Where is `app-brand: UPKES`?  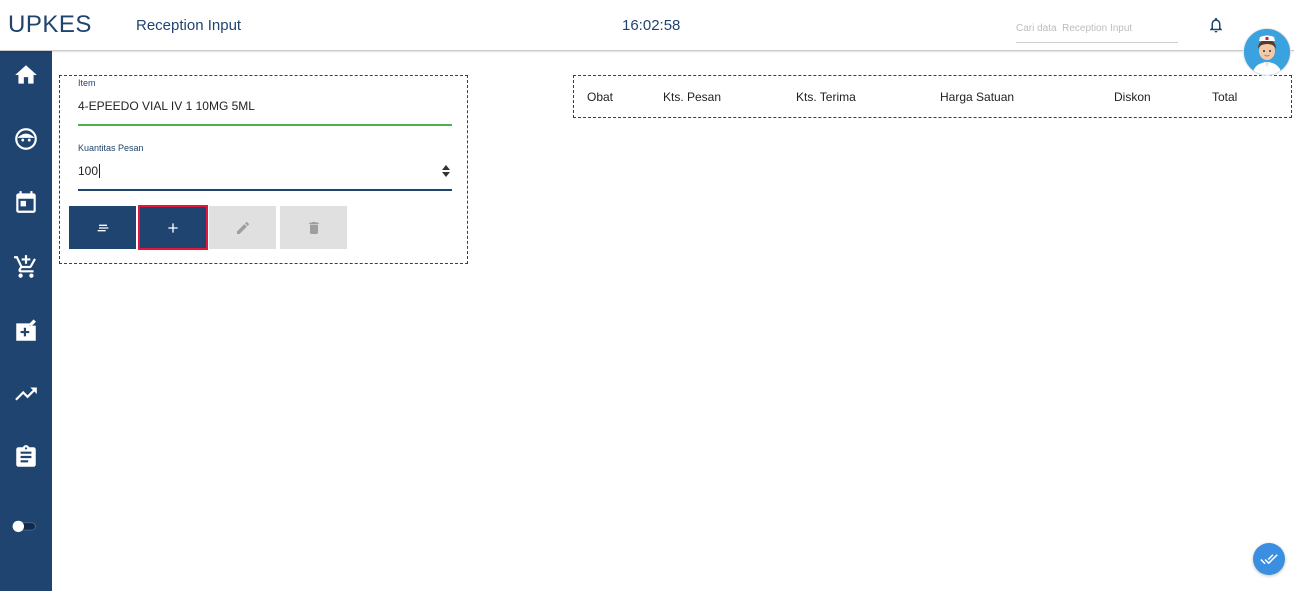 app-brand: UPKES is located at coordinates (50, 25).